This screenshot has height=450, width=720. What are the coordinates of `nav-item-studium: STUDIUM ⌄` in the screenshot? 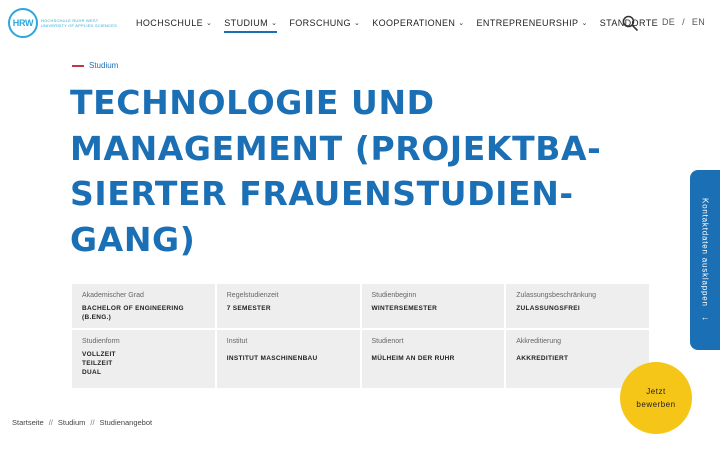 It's located at (251, 23).